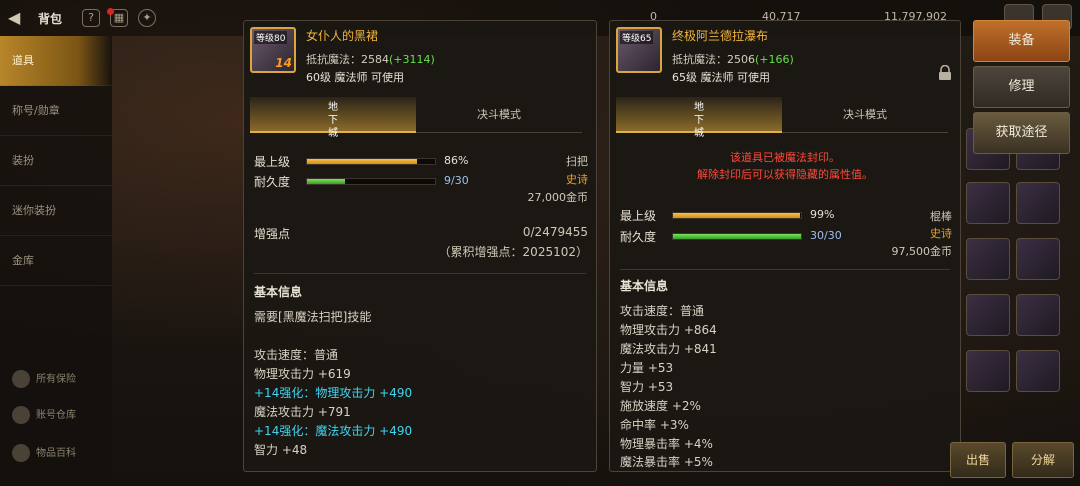  Describe the element at coordinates (785, 157) in the screenshot. I see `sealed-notice: 该道具已被魔法封印。` at that location.